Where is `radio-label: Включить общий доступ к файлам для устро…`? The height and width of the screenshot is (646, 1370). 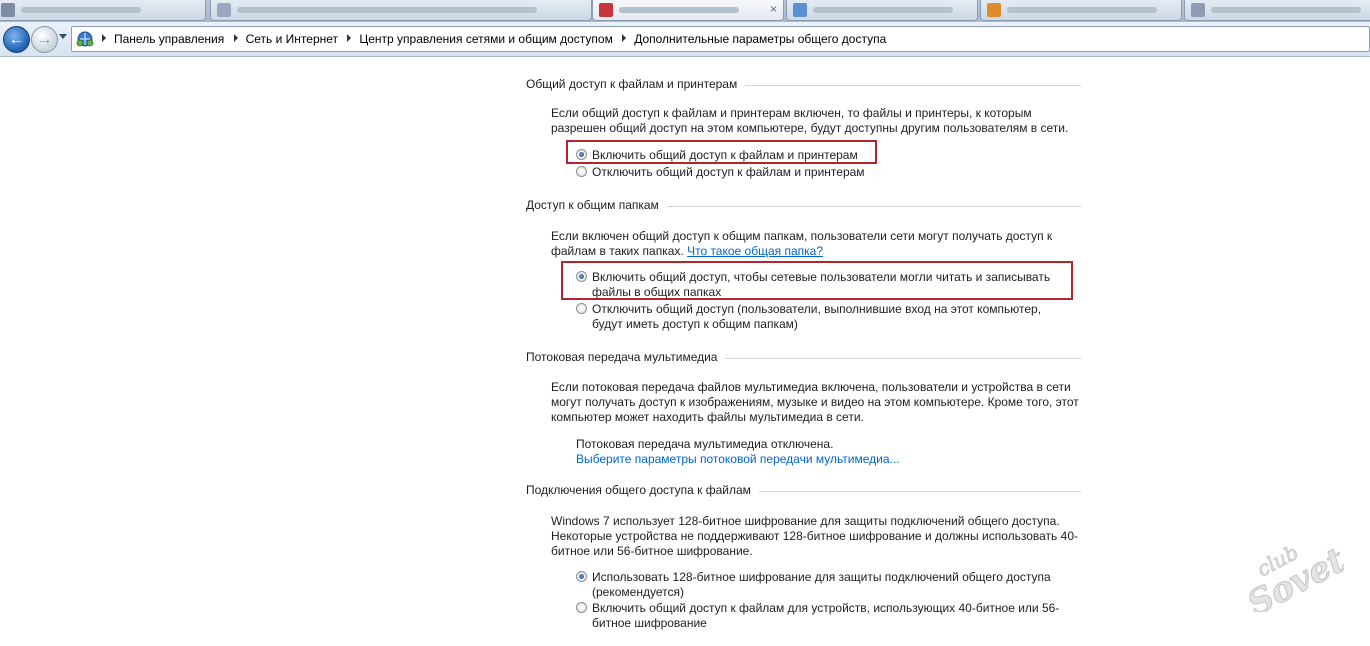 radio-label: Включить общий доступ к файлам для устро… is located at coordinates (832, 616).